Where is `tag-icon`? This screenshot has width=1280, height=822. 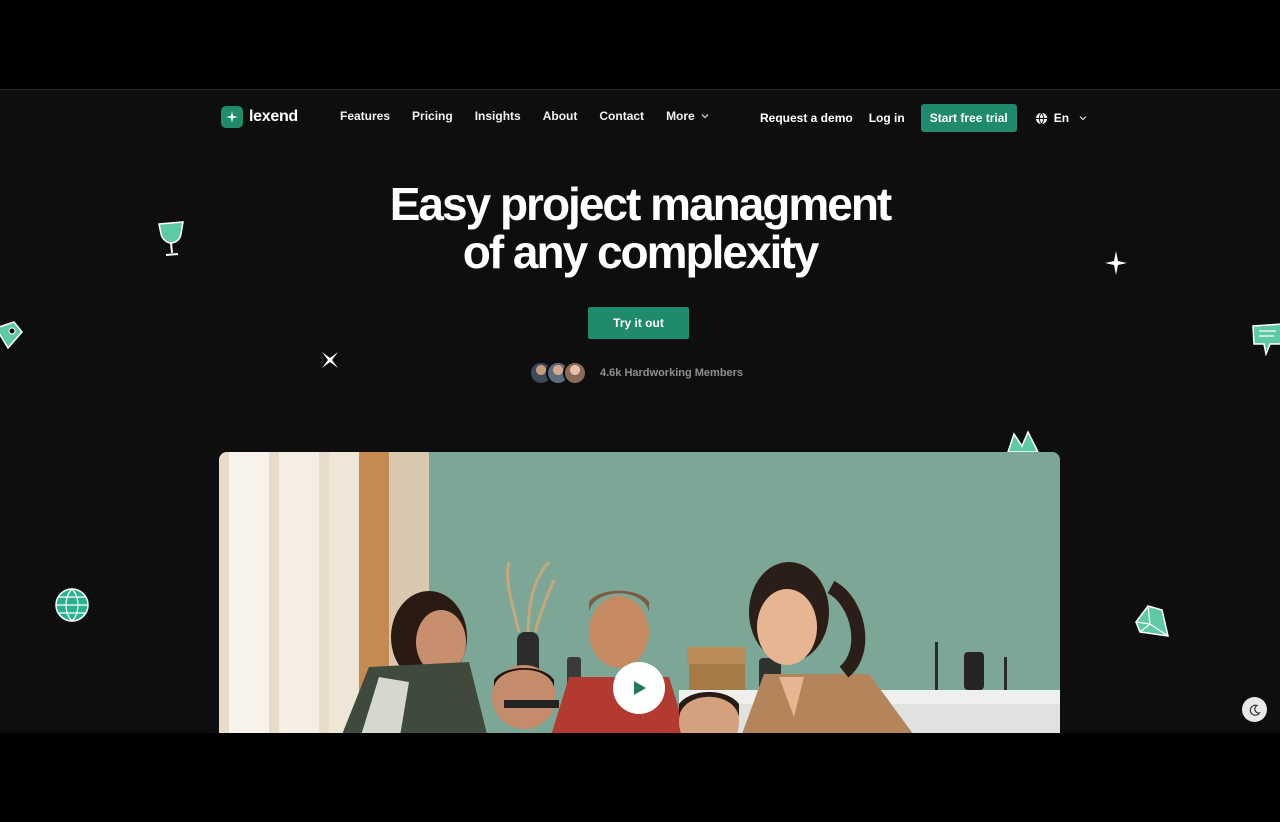
tag-icon is located at coordinates (11, 335).